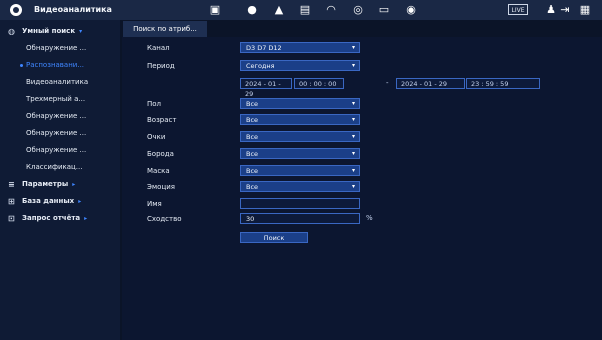 The height and width of the screenshot is (340, 602). Describe the element at coordinates (156, 137) in the screenshot. I see `glasses-label: Очки` at that location.